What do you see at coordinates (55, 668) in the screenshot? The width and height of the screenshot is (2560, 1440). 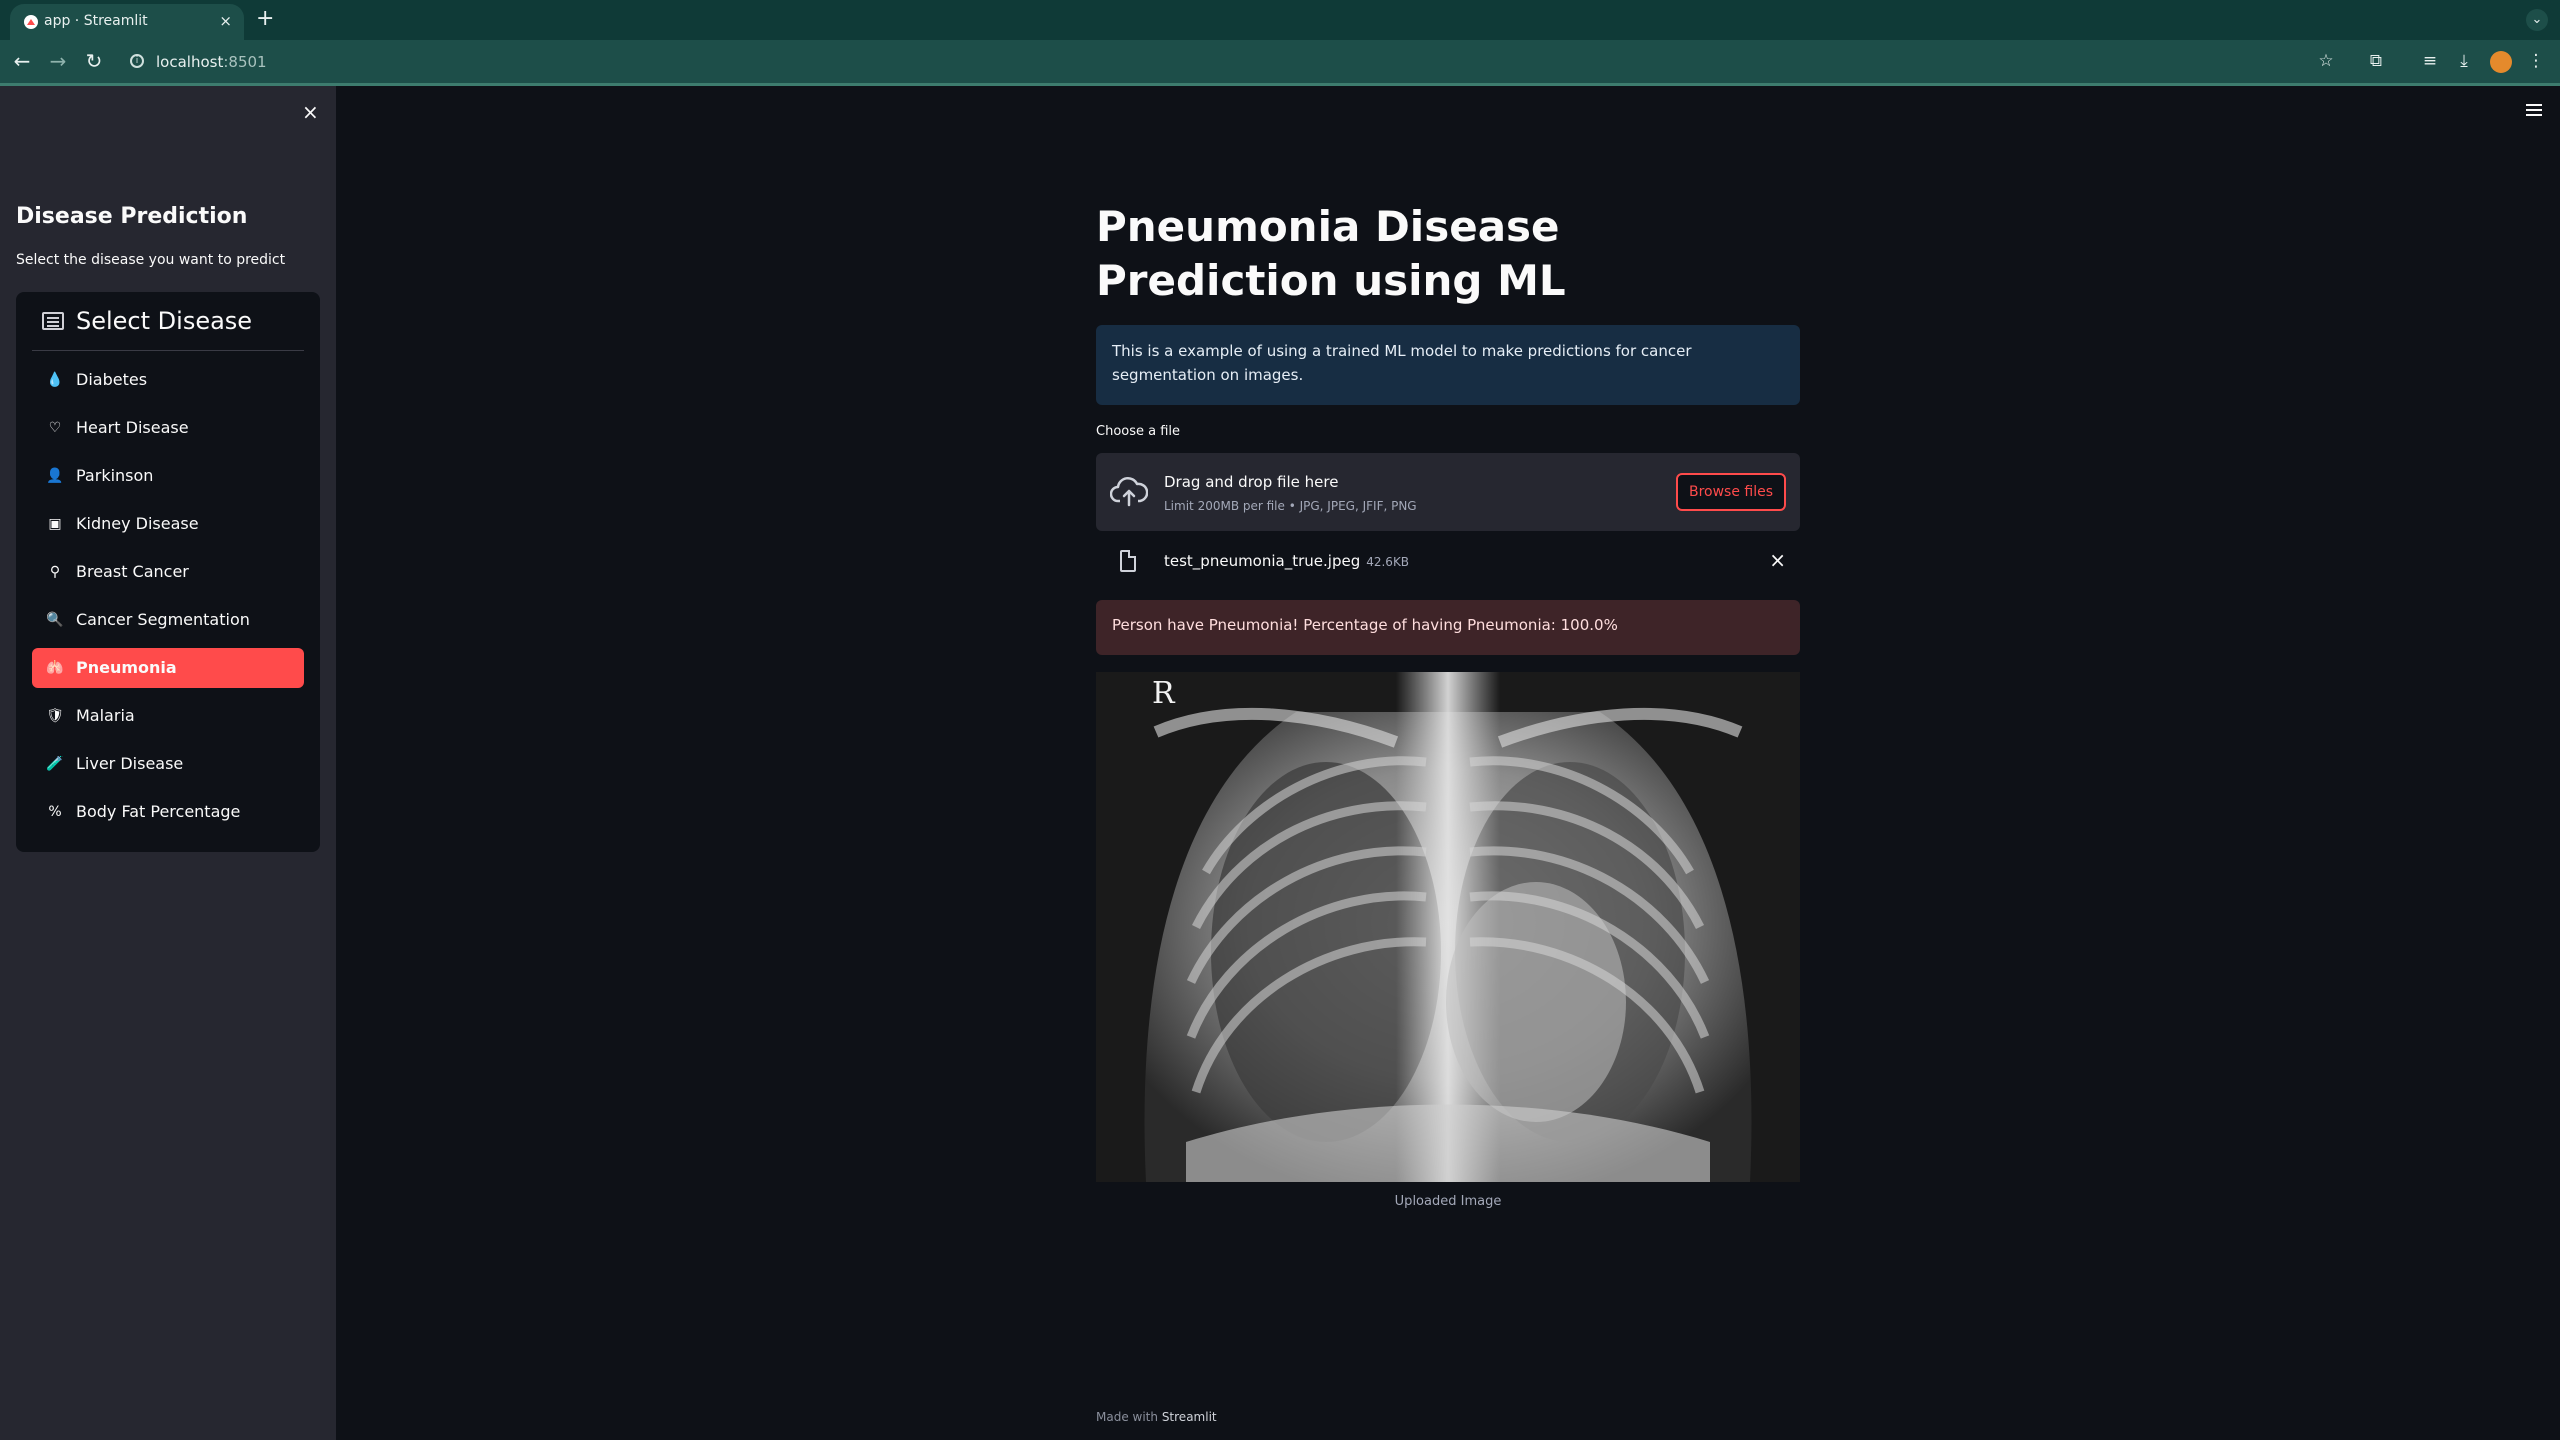 I see `lungs-icon: 🫁` at bounding box center [55, 668].